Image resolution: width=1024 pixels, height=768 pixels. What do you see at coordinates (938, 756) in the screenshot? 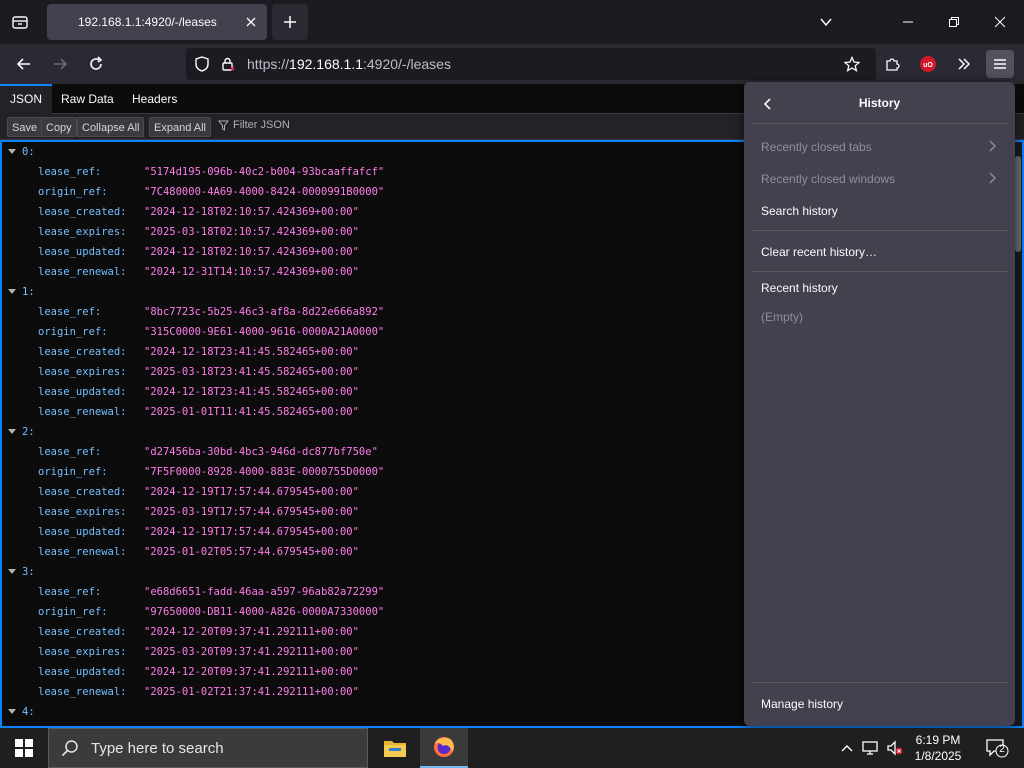
I see `clock-date: 1/8/2025` at bounding box center [938, 756].